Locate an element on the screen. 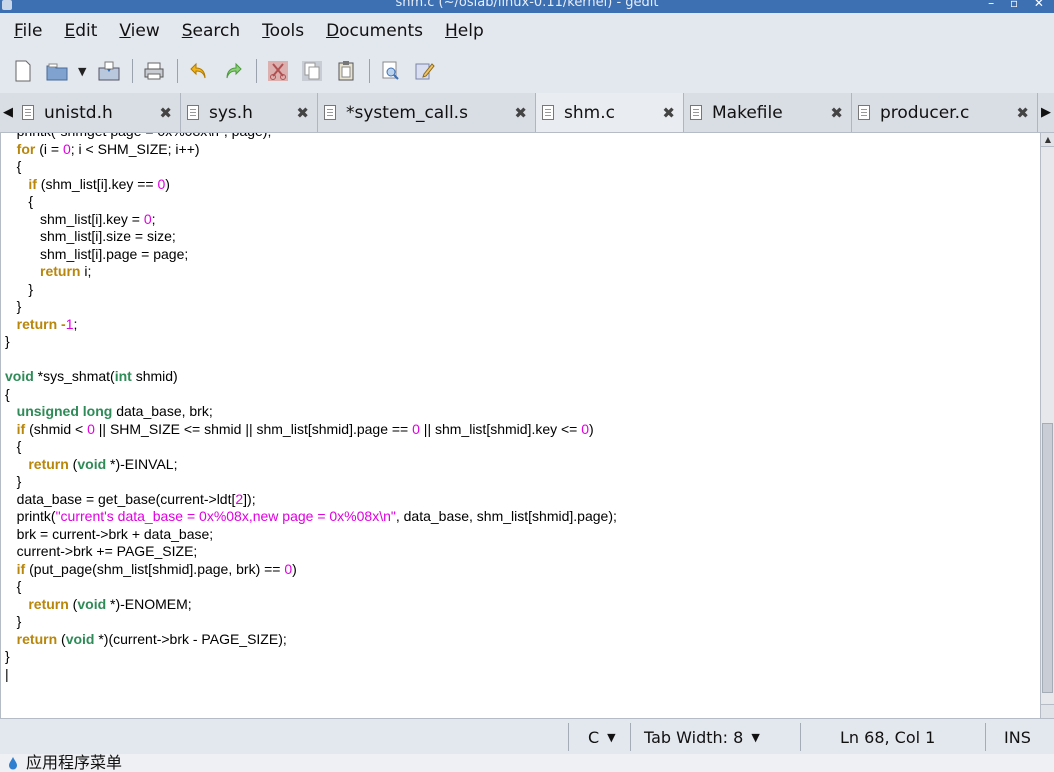  menu-documents: Documents is located at coordinates (374, 31).